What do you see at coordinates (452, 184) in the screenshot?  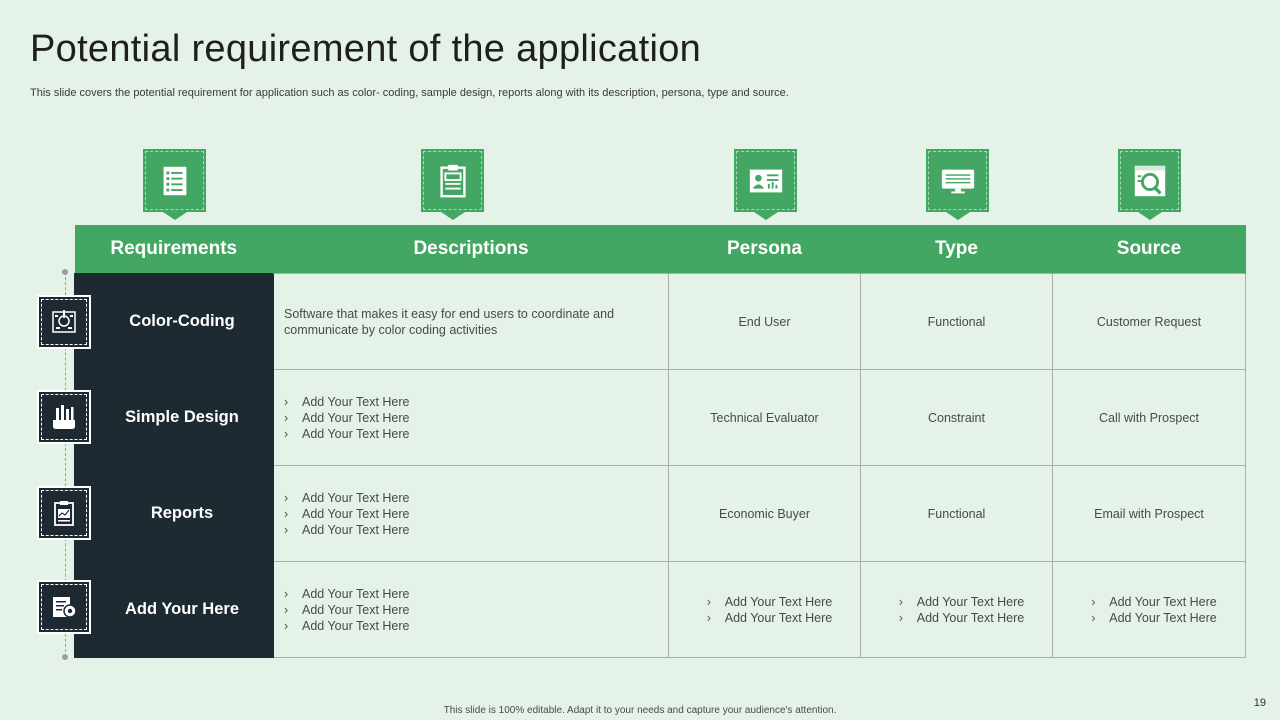 I see `clipboard-icon` at bounding box center [452, 184].